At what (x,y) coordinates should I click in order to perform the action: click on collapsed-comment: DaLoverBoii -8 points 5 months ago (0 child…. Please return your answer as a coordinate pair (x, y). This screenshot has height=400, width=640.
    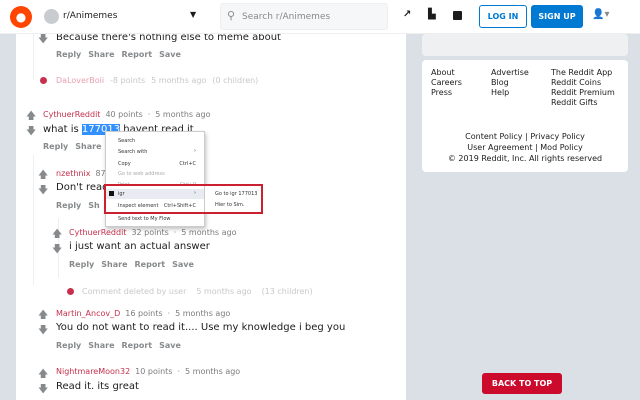
    Looking at the image, I should click on (157, 80).